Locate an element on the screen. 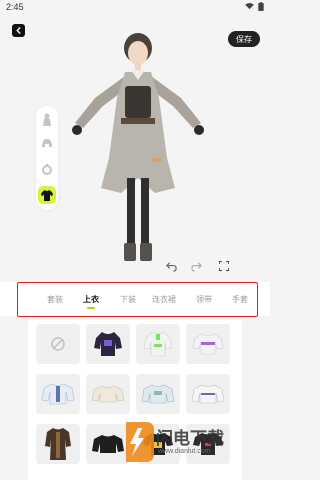 The width and height of the screenshot is (320, 480). light-blue-top-icon is located at coordinates (158, 394).